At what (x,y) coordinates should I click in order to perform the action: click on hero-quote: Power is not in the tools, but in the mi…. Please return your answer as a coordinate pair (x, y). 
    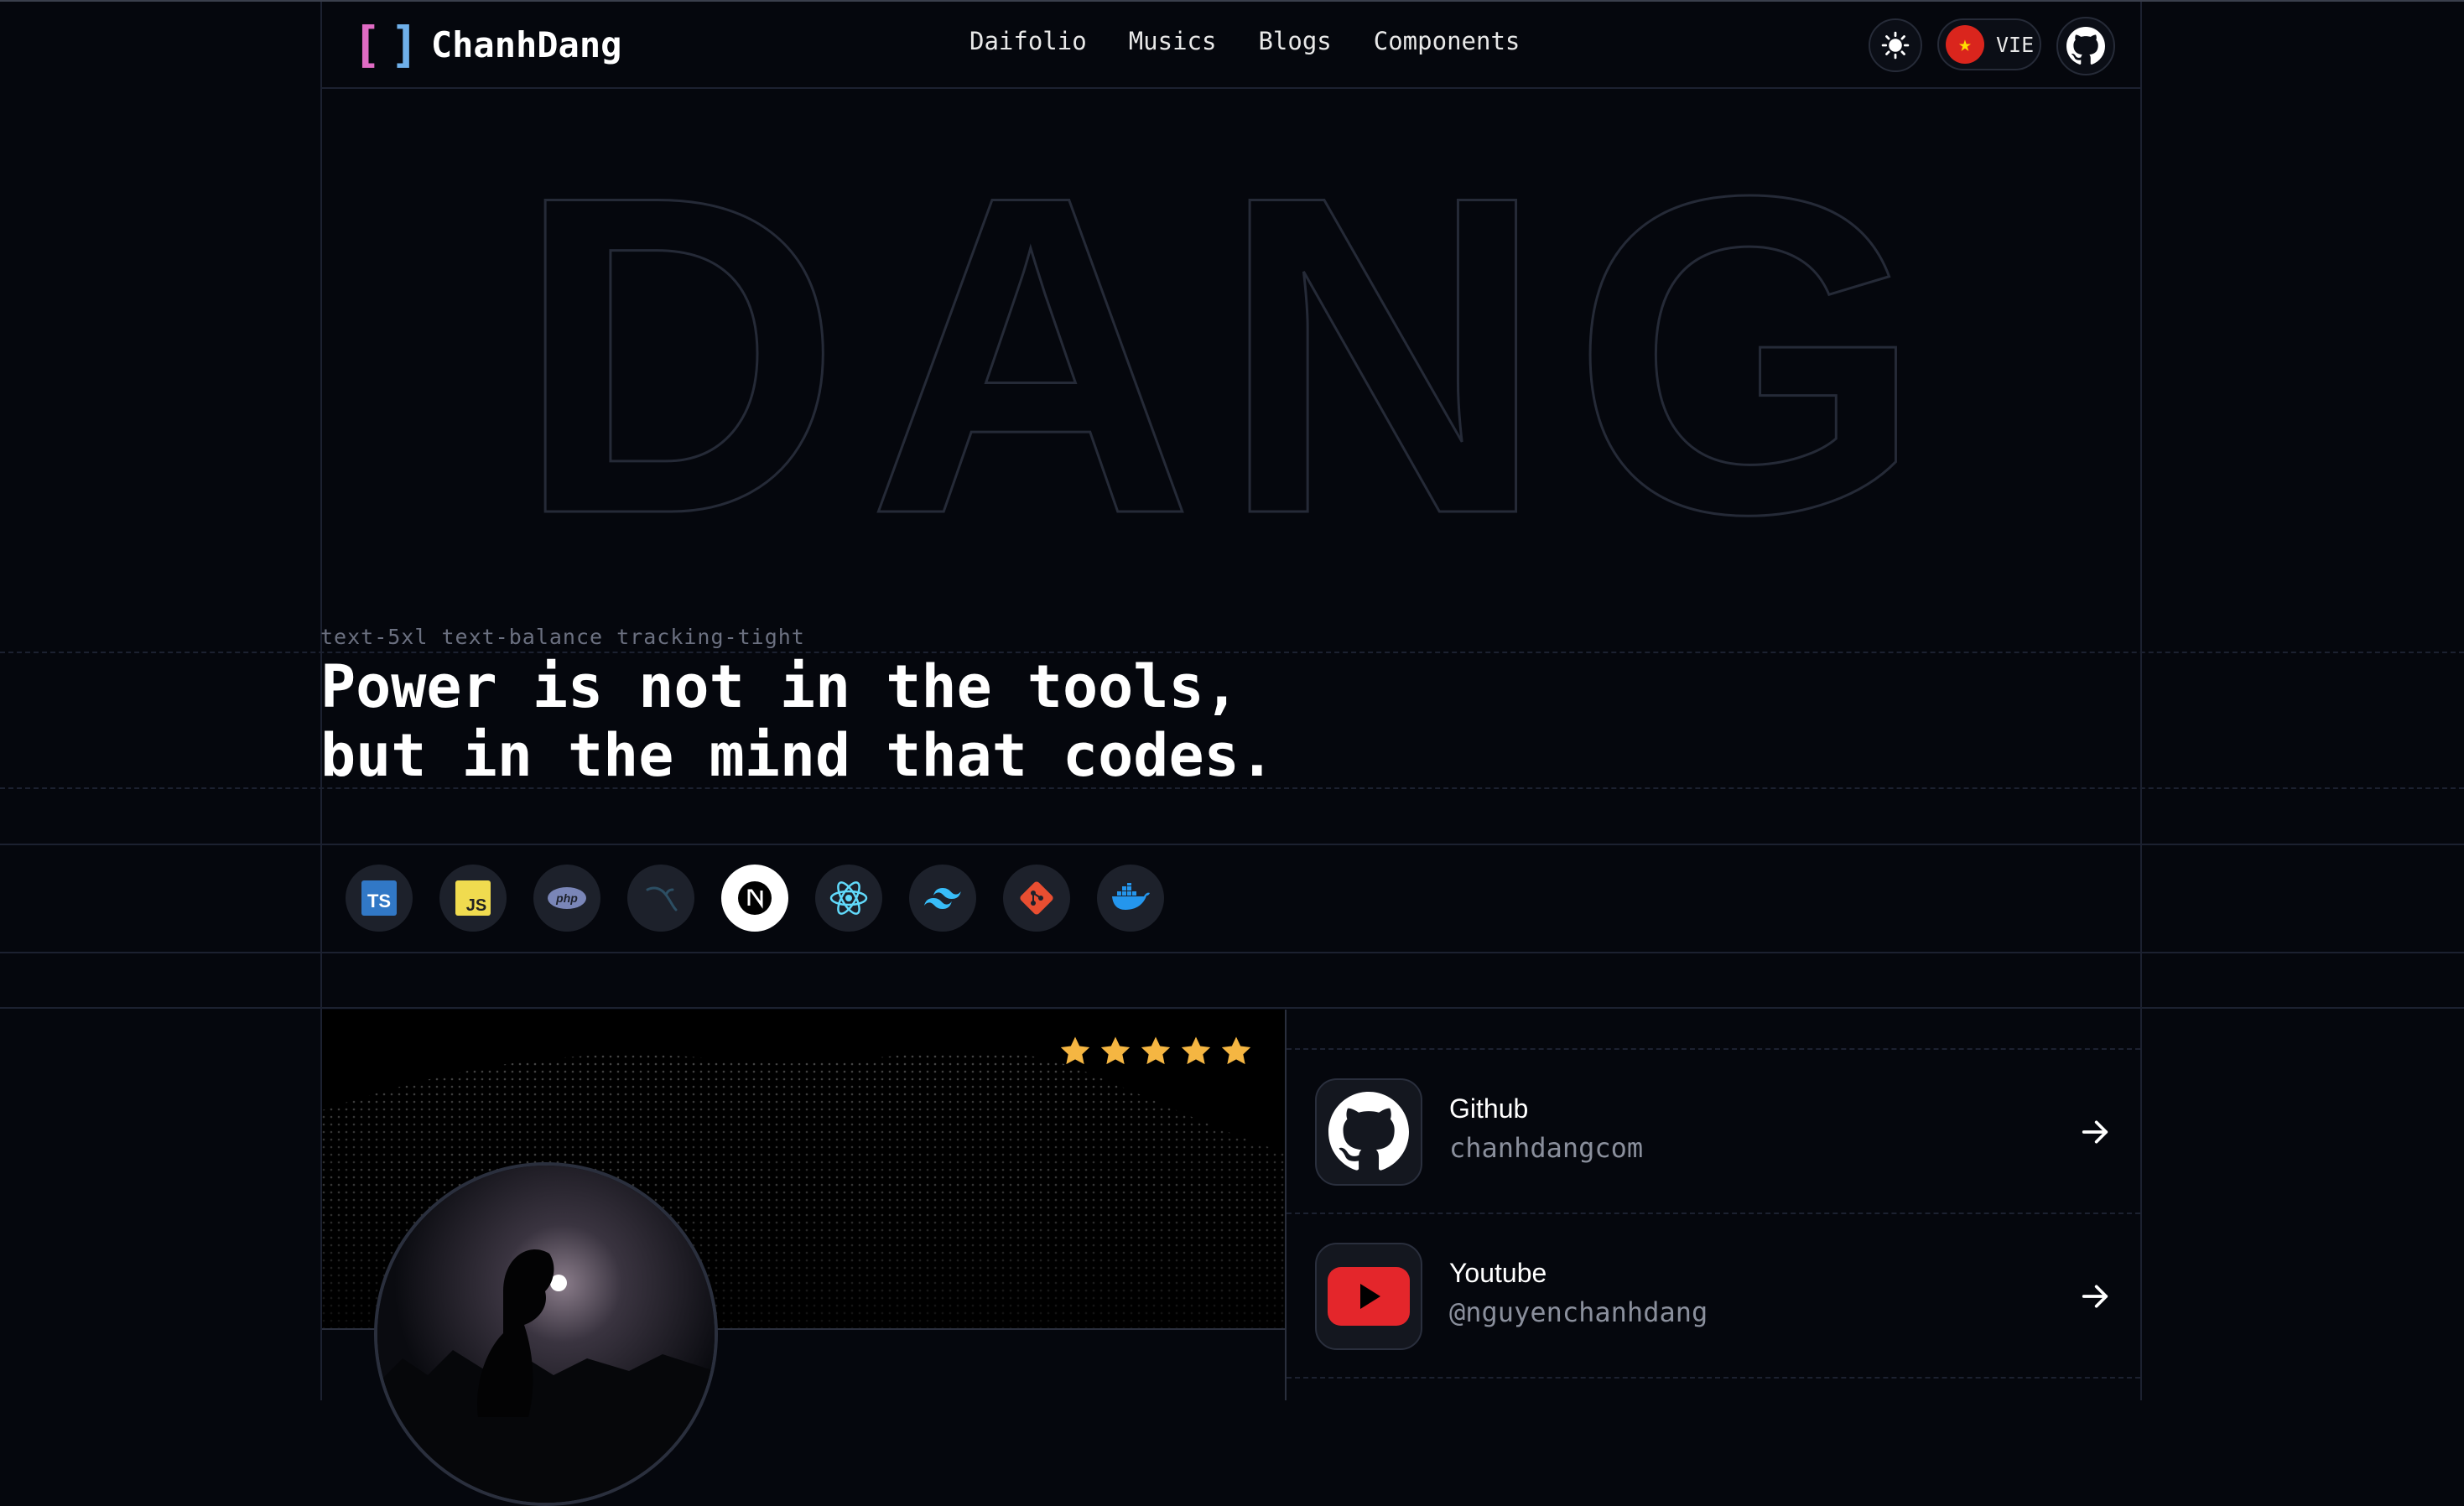
    Looking at the image, I should click on (797, 721).